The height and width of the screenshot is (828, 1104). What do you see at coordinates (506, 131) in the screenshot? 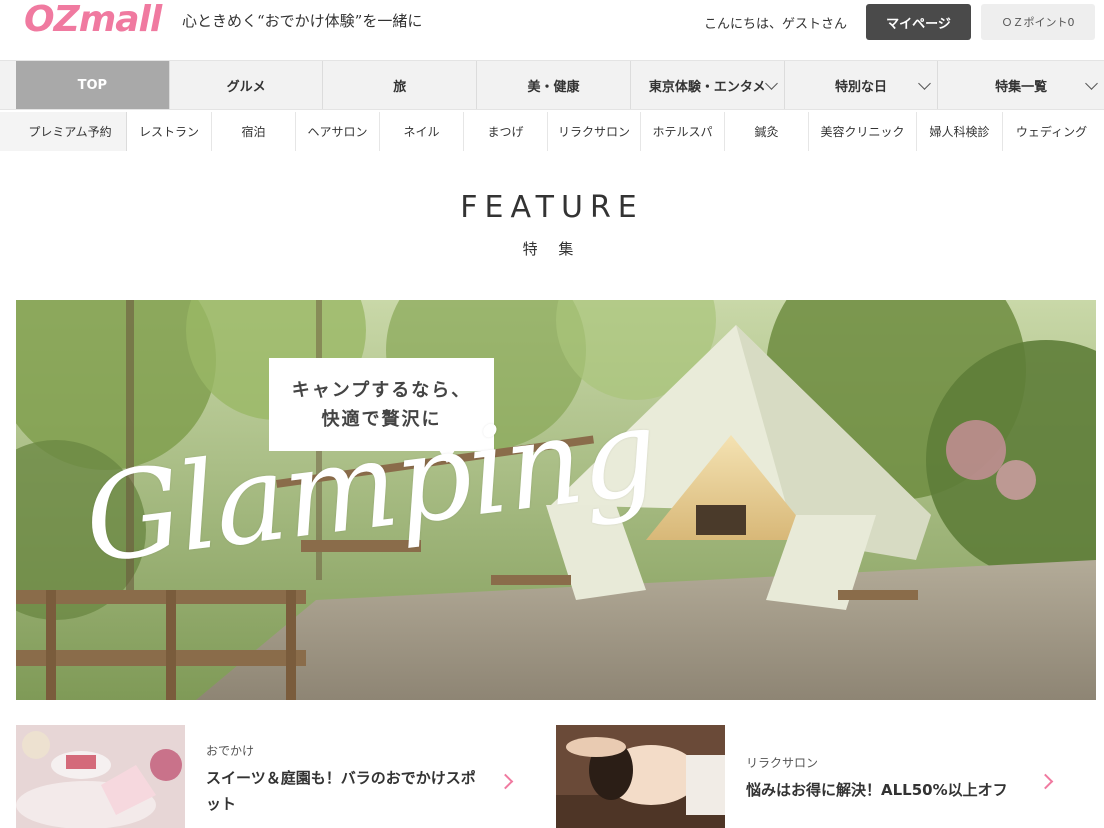
I see `subnav-item-eyelash: まつげ` at bounding box center [506, 131].